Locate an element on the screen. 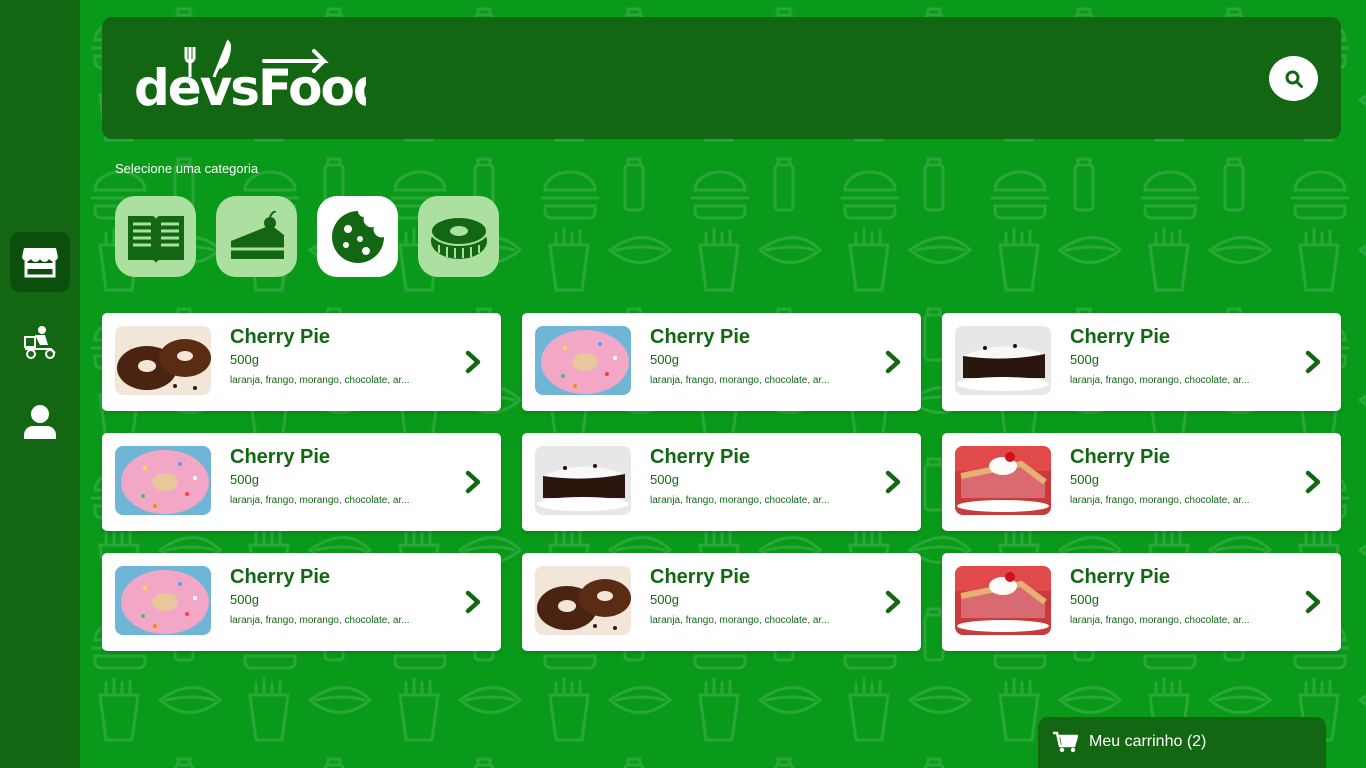 The height and width of the screenshot is (768, 1366). user-icon is located at coordinates (40, 422).